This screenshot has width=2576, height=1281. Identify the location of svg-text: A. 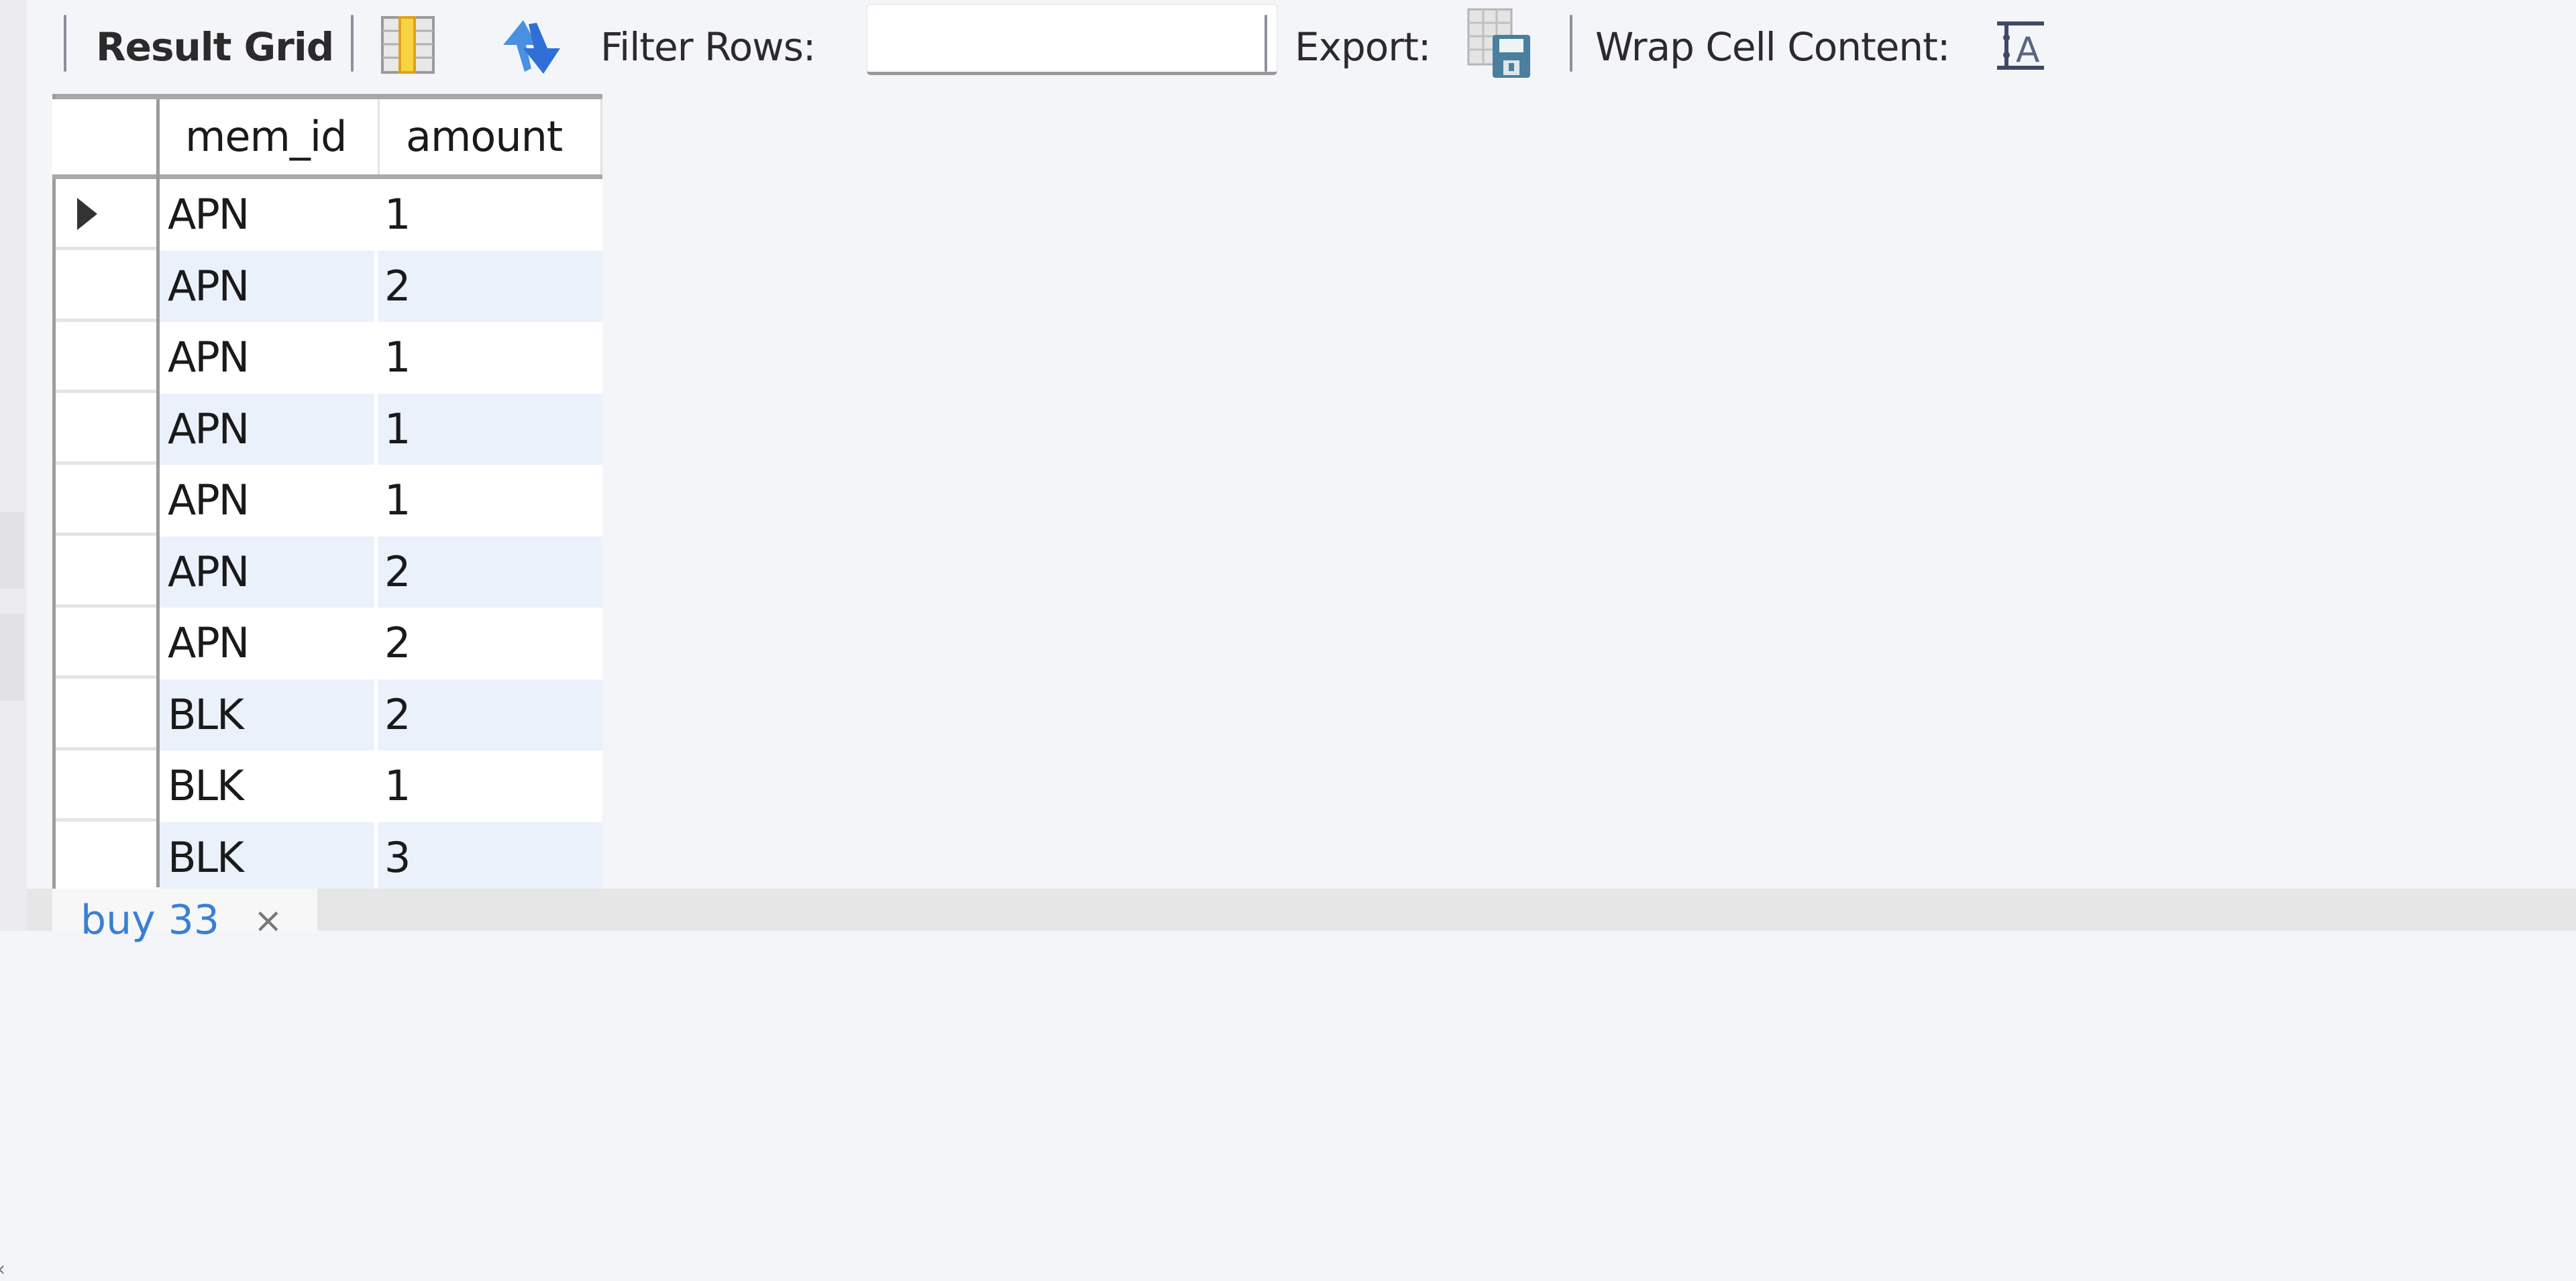
(2028, 50).